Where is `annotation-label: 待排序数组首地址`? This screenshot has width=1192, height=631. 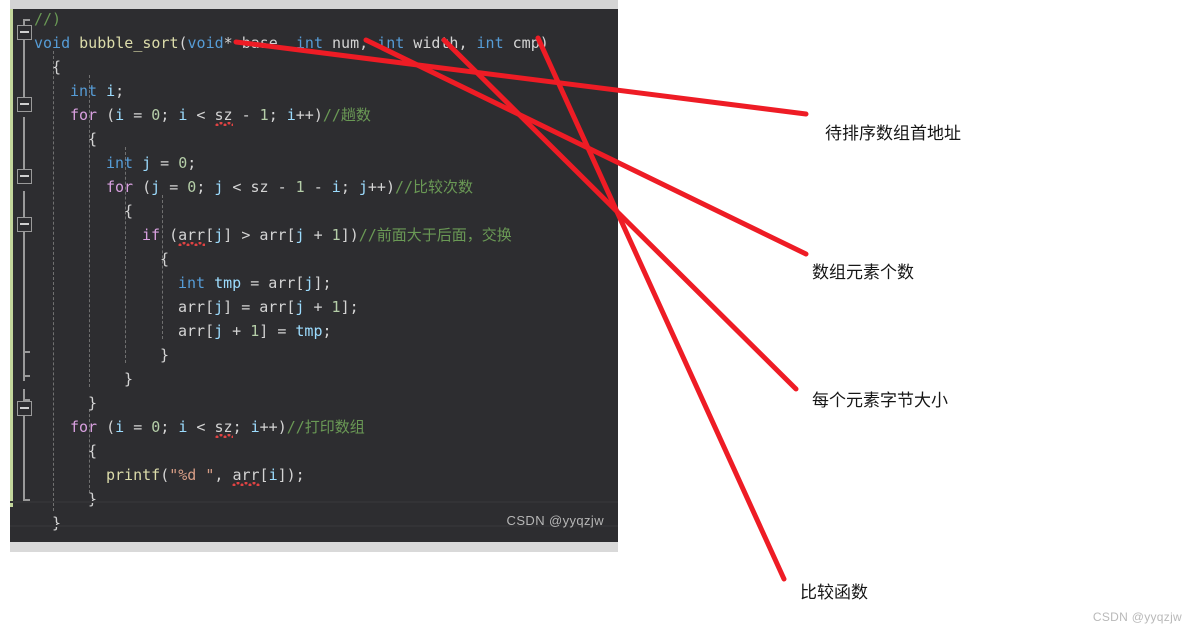
annotation-label: 待排序数组首地址 is located at coordinates (893, 134).